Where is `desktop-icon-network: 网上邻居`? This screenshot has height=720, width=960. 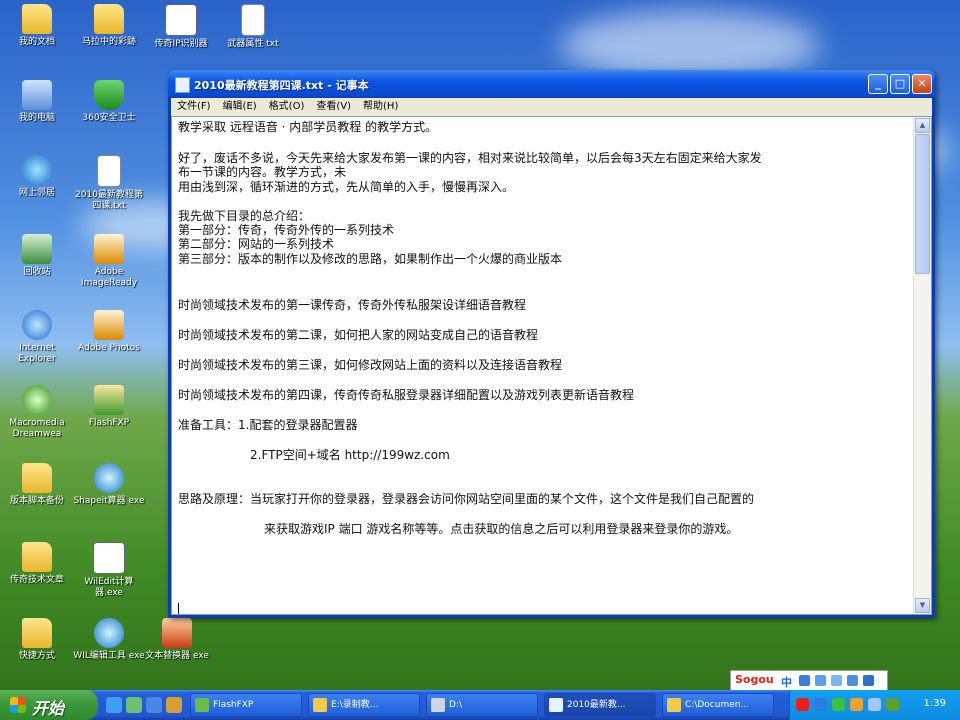
desktop-icon-network: 网上邻居 is located at coordinates (37, 177).